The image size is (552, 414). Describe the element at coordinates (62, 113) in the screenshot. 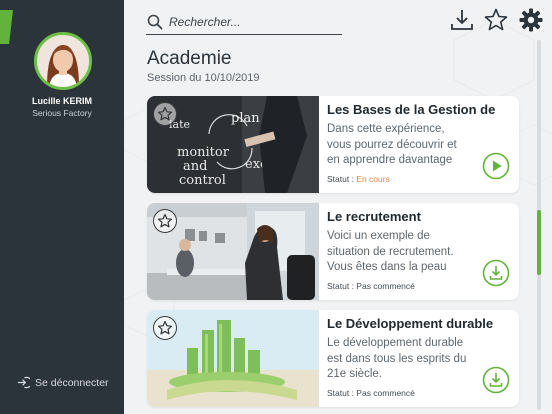

I see `user-company: Serious Factory` at that location.